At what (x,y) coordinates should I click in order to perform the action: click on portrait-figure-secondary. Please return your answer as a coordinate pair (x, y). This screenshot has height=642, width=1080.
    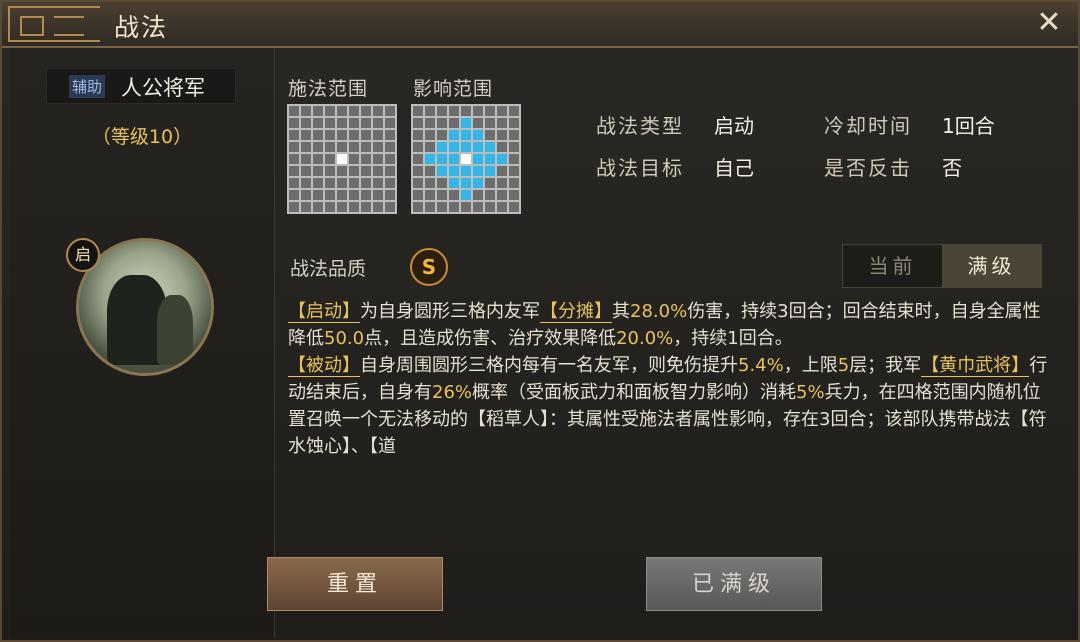
    Looking at the image, I should click on (175, 330).